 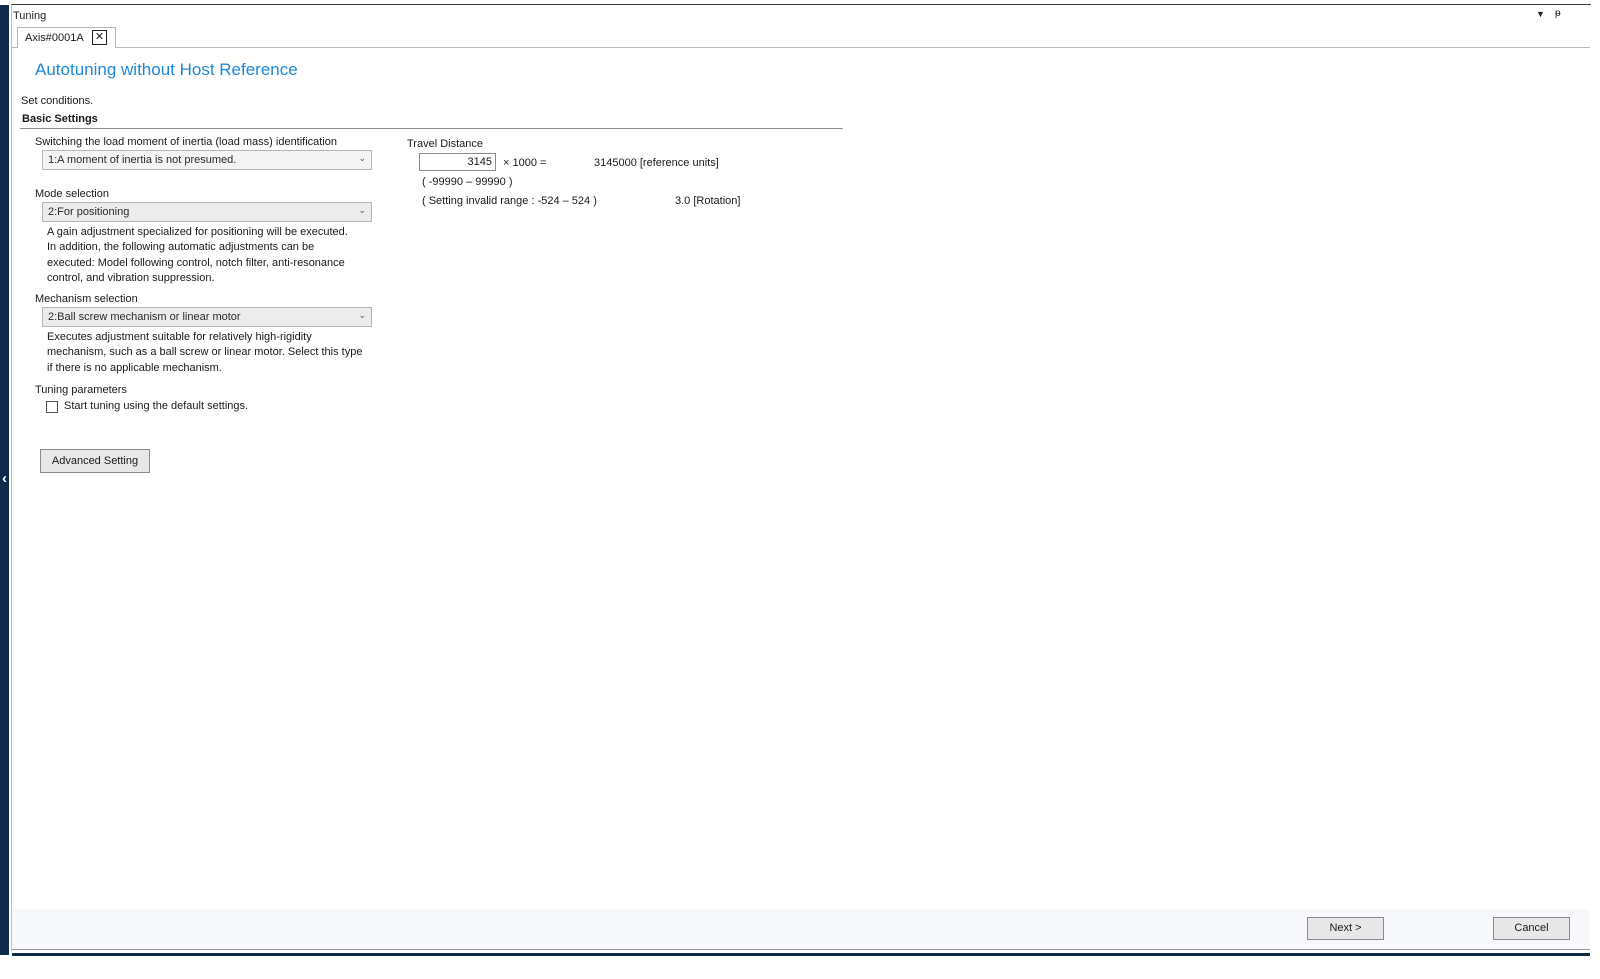 What do you see at coordinates (207, 212) in the screenshot?
I see `mode-select: 2:For positioning ⌄` at bounding box center [207, 212].